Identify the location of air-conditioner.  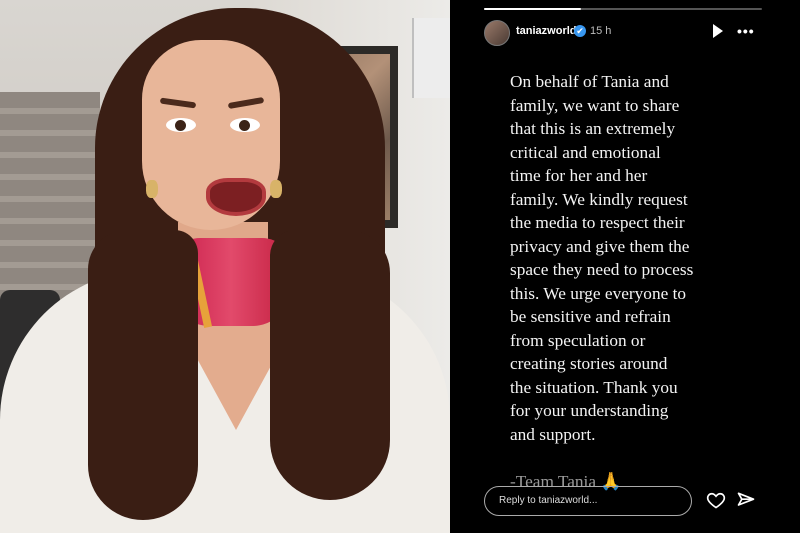
(431, 58).